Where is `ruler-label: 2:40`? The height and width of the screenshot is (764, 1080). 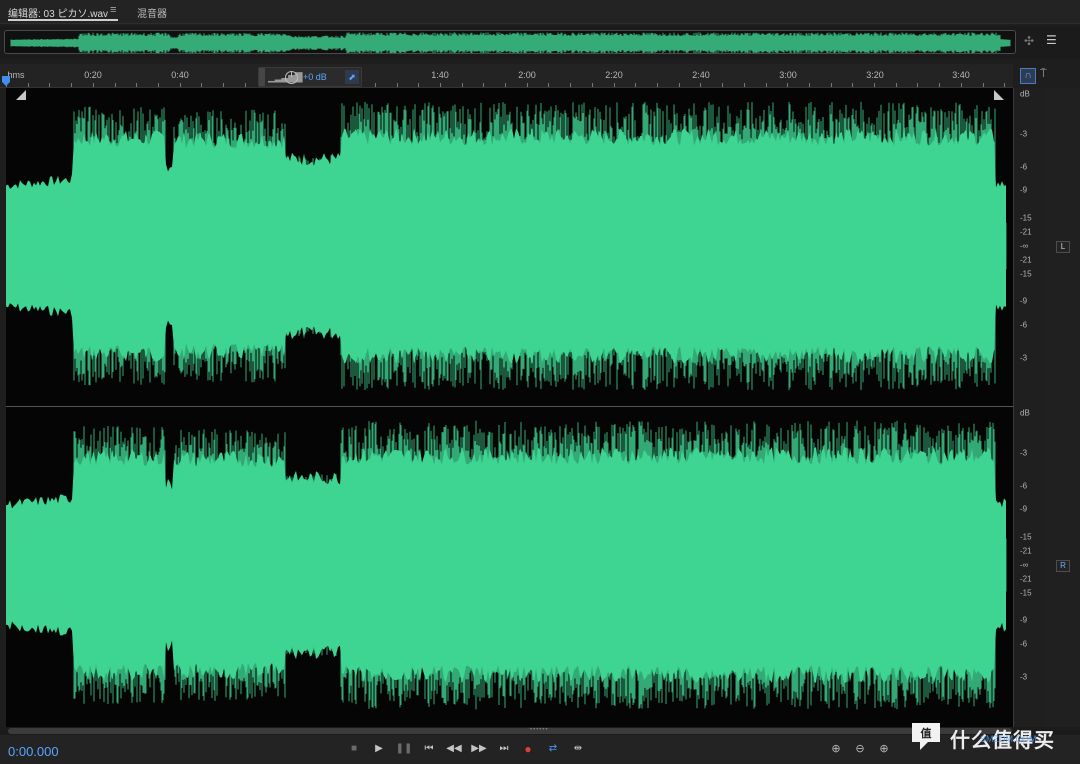
ruler-label: 2:40 is located at coordinates (701, 75).